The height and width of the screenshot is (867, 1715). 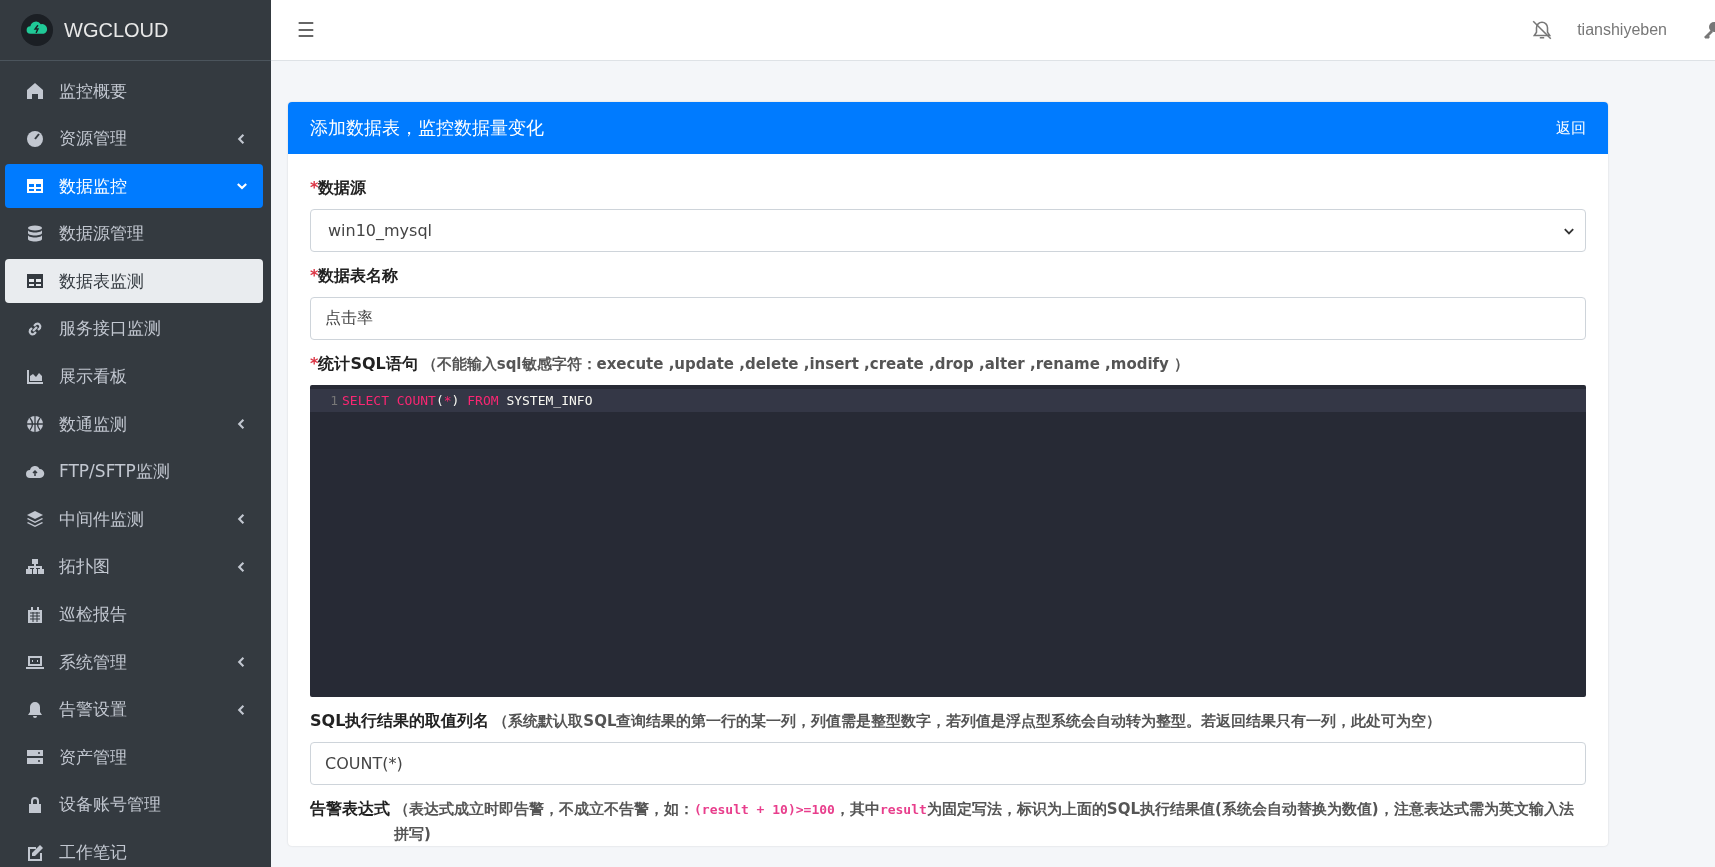 I want to click on field-label: SQL执行结果的取值列名, so click(x=400, y=721).